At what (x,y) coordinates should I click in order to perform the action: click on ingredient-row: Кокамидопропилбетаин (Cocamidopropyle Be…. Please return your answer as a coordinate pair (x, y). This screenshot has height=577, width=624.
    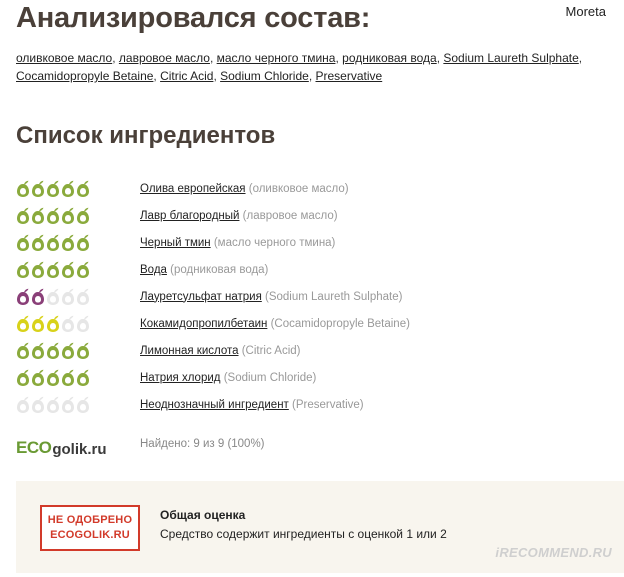
    Looking at the image, I should click on (316, 323).